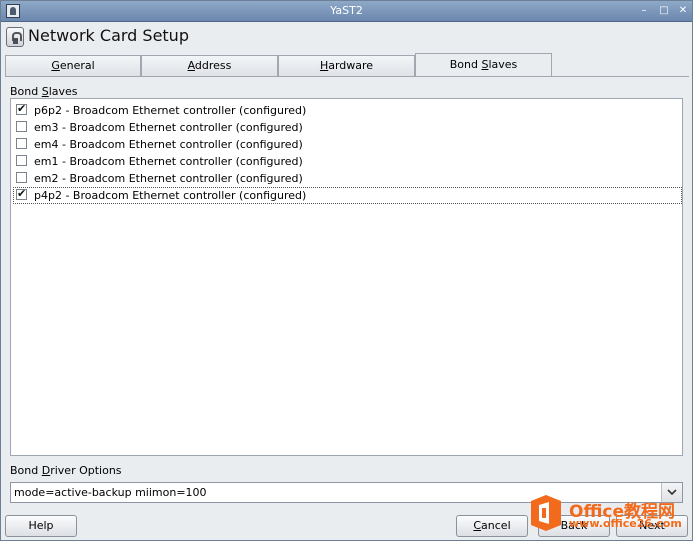 This screenshot has width=693, height=541. Describe the element at coordinates (347, 76) in the screenshot. I see `tab-divider` at that location.